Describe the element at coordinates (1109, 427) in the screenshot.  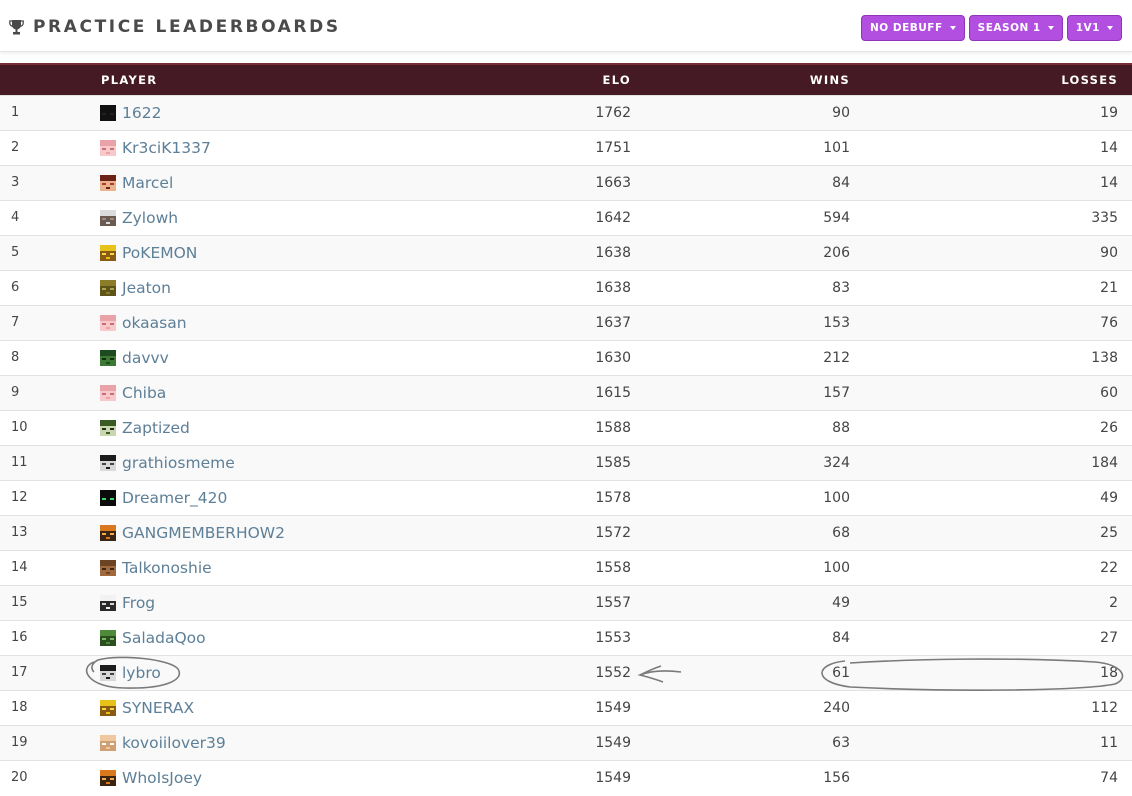
I see `losses-cell: 26` at that location.